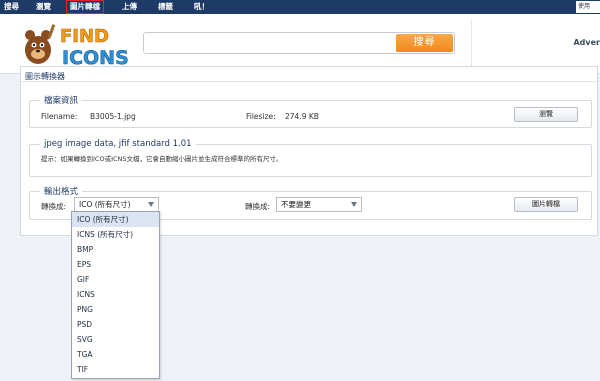 This screenshot has height=381, width=600. What do you see at coordinates (258, 206) in the screenshot?
I see `size-label: 轉換成:` at bounding box center [258, 206].